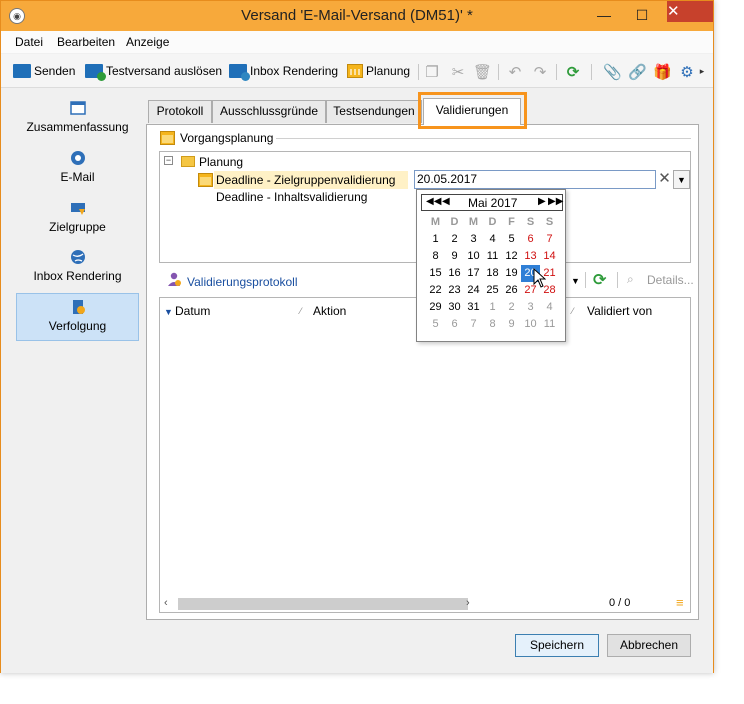  What do you see at coordinates (378, 71) in the screenshot?
I see `planning-button: Planung` at bounding box center [378, 71].